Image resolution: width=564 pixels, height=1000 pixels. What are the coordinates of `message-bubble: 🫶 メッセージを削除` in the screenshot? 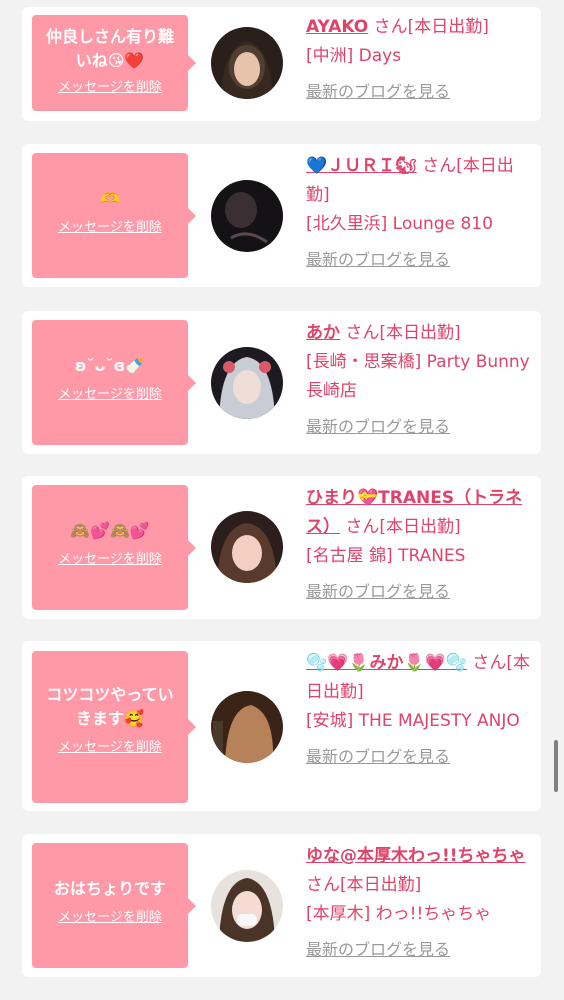 It's located at (114, 215).